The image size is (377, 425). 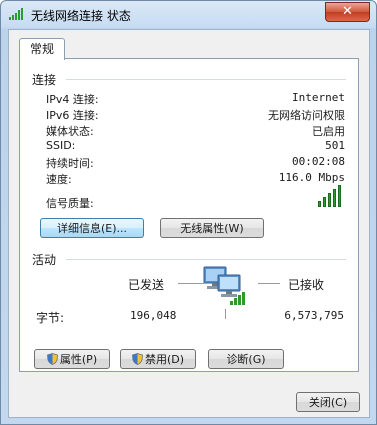 I want to click on bytes-label: 字节:, so click(x=50, y=318).